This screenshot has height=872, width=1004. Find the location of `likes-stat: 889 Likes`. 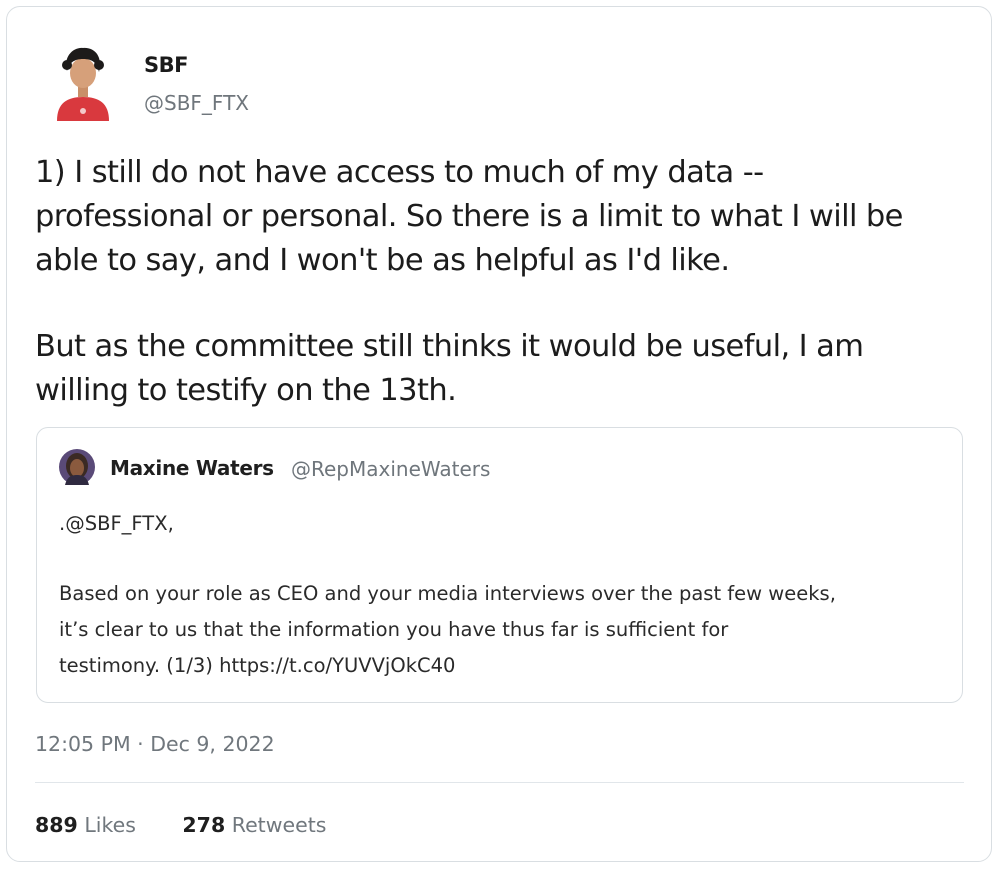

likes-stat: 889 Likes is located at coordinates (85, 825).